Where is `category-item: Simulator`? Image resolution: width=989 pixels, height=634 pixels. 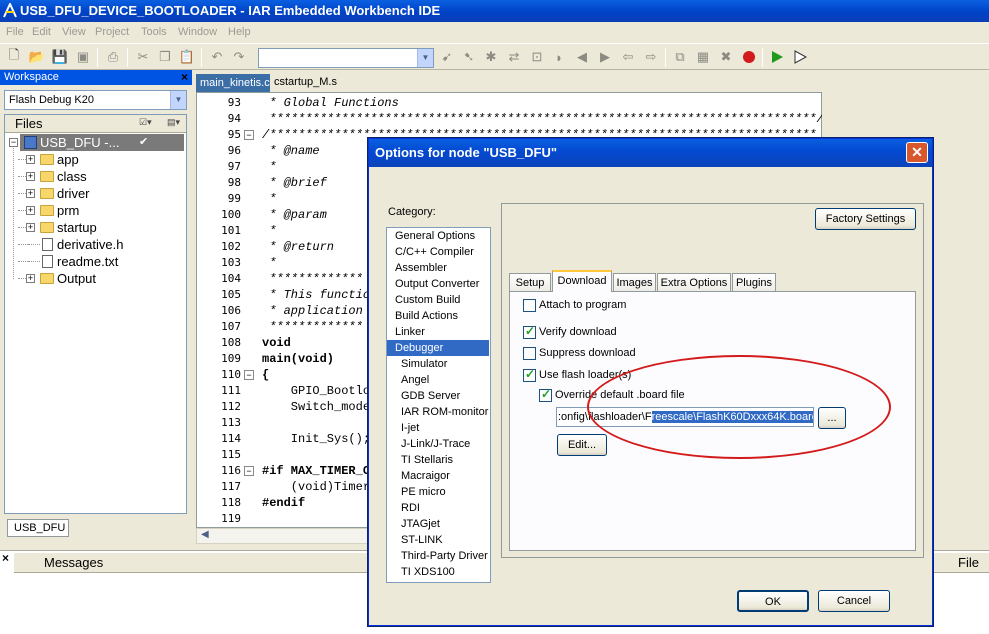
category-item: Simulator is located at coordinates (438, 364).